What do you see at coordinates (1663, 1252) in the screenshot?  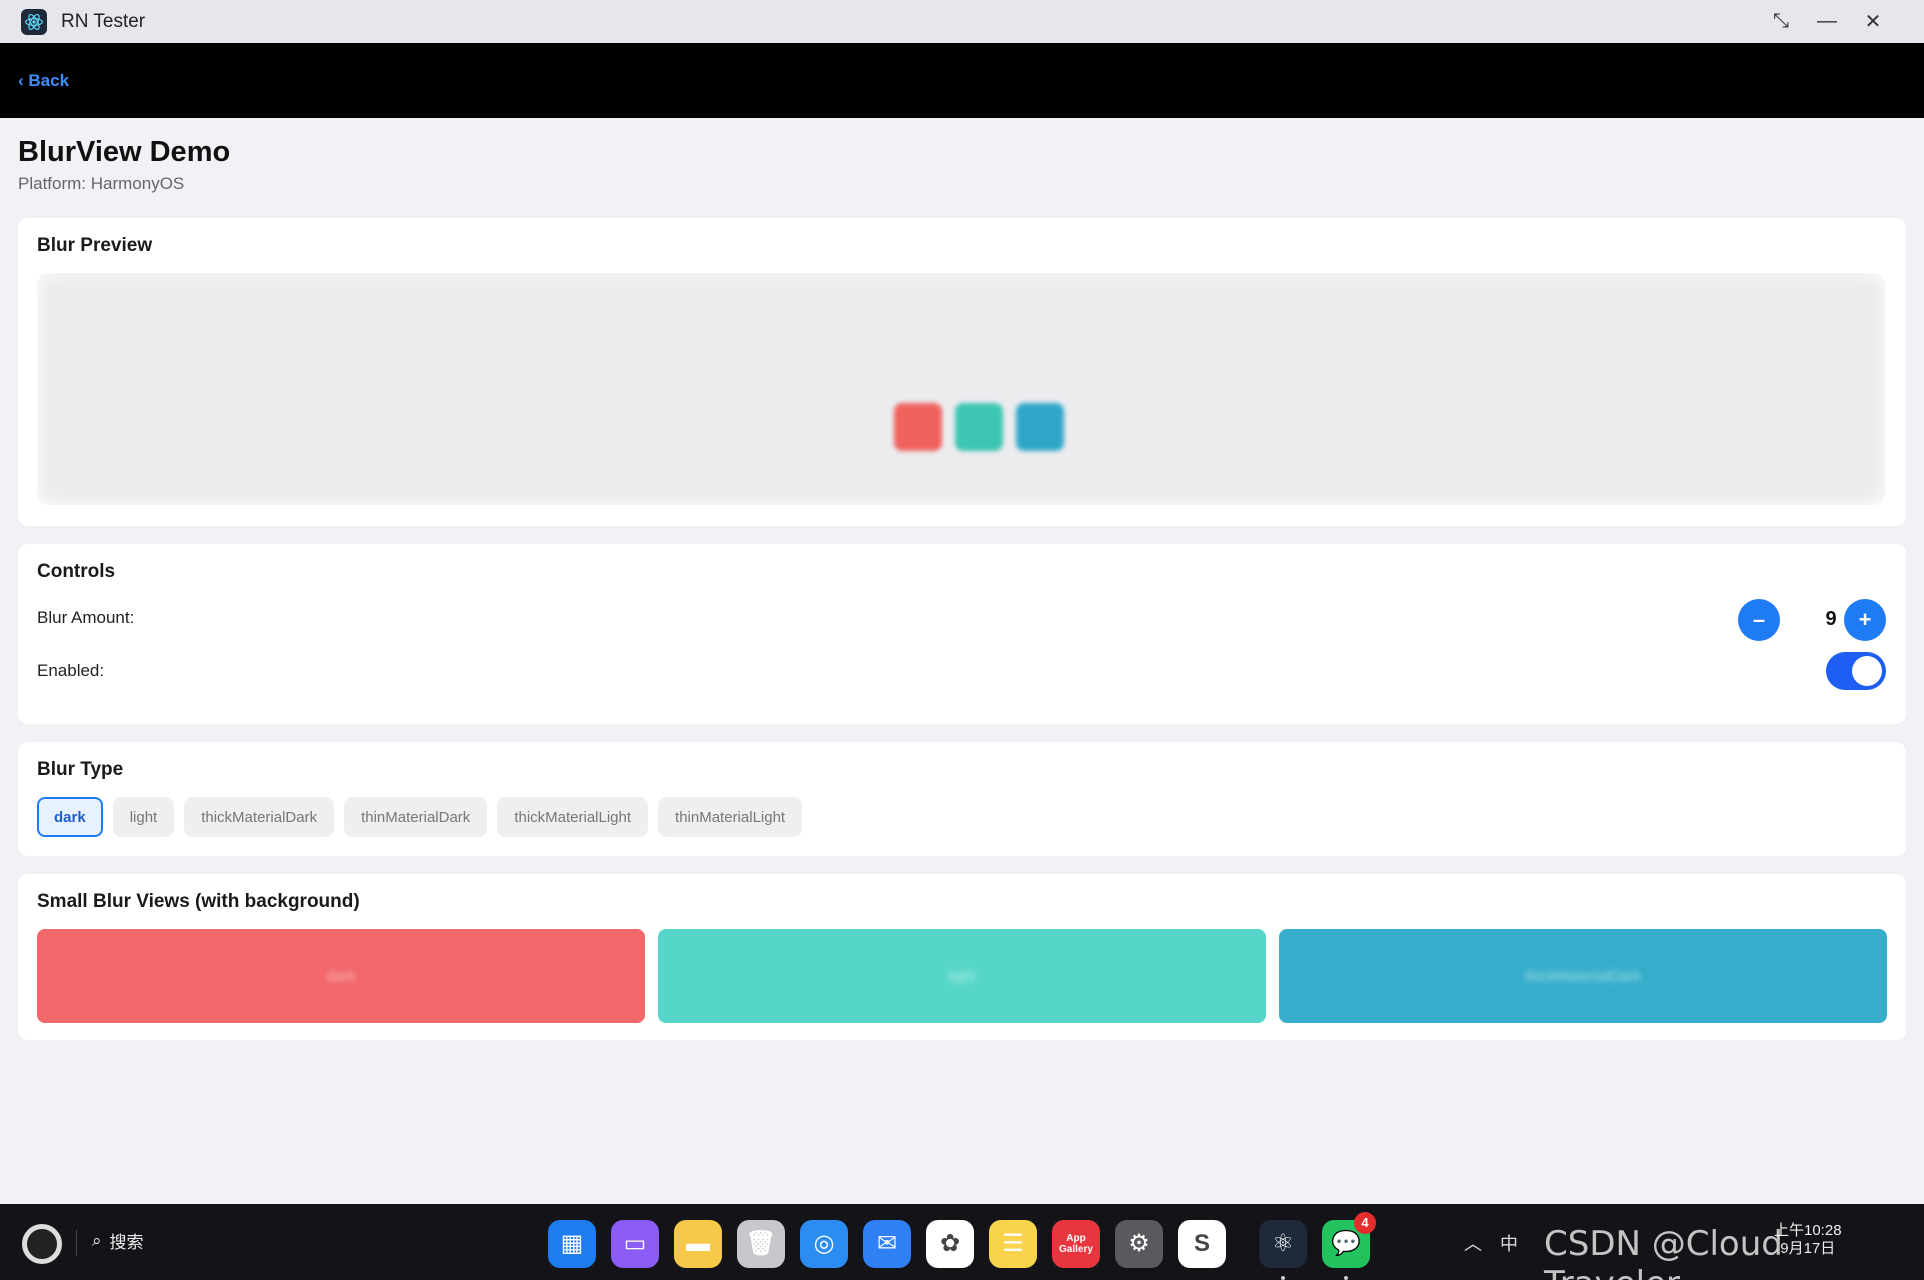 I see `watermark-text: CSDN @Cloud Traveler` at bounding box center [1663, 1252].